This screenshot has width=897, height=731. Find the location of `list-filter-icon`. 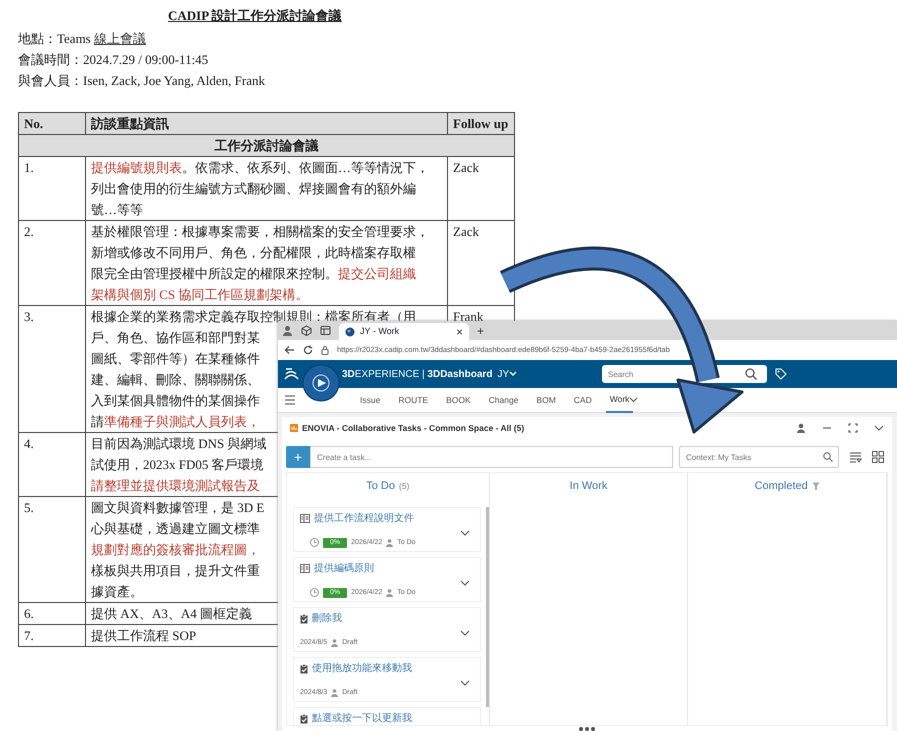

list-filter-icon is located at coordinates (855, 457).